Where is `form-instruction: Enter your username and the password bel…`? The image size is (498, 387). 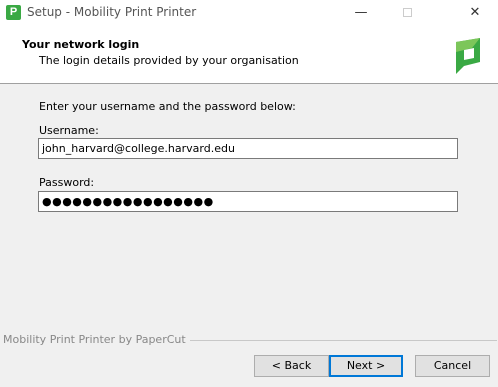
form-instruction: Enter your username and the password bel… is located at coordinates (167, 106).